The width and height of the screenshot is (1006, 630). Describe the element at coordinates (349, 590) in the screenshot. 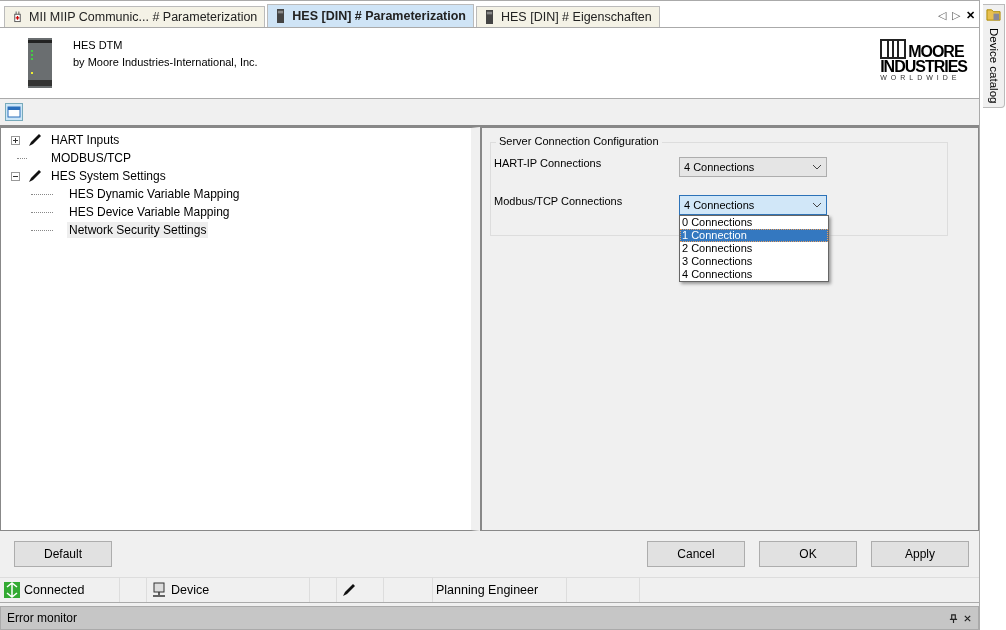

I see `pencil-icon` at that location.